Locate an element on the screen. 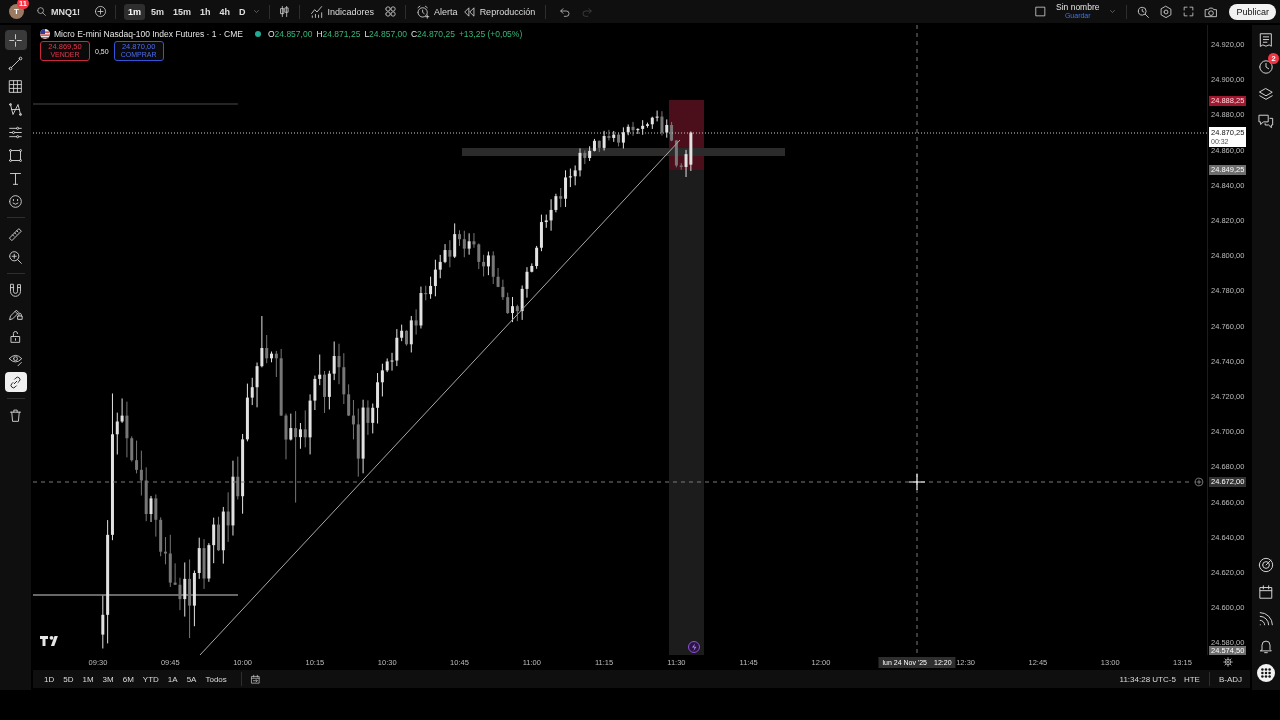  clock-label: 11:34:28 UTC-5 is located at coordinates (1147, 679).